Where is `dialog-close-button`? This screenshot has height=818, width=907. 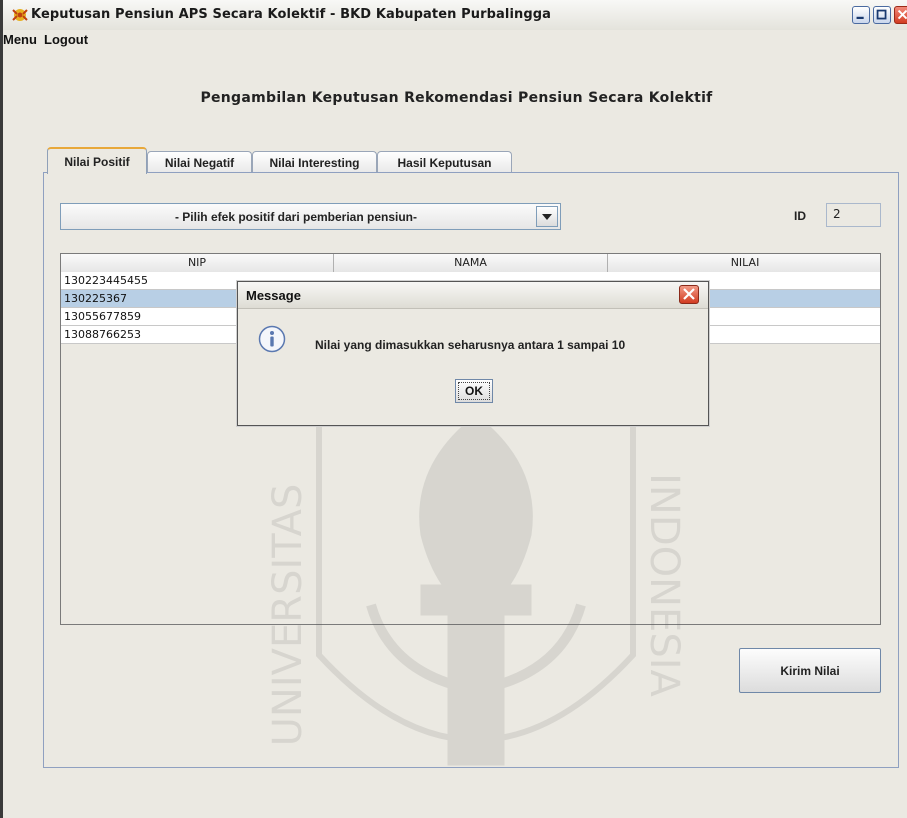 dialog-close-button is located at coordinates (689, 294).